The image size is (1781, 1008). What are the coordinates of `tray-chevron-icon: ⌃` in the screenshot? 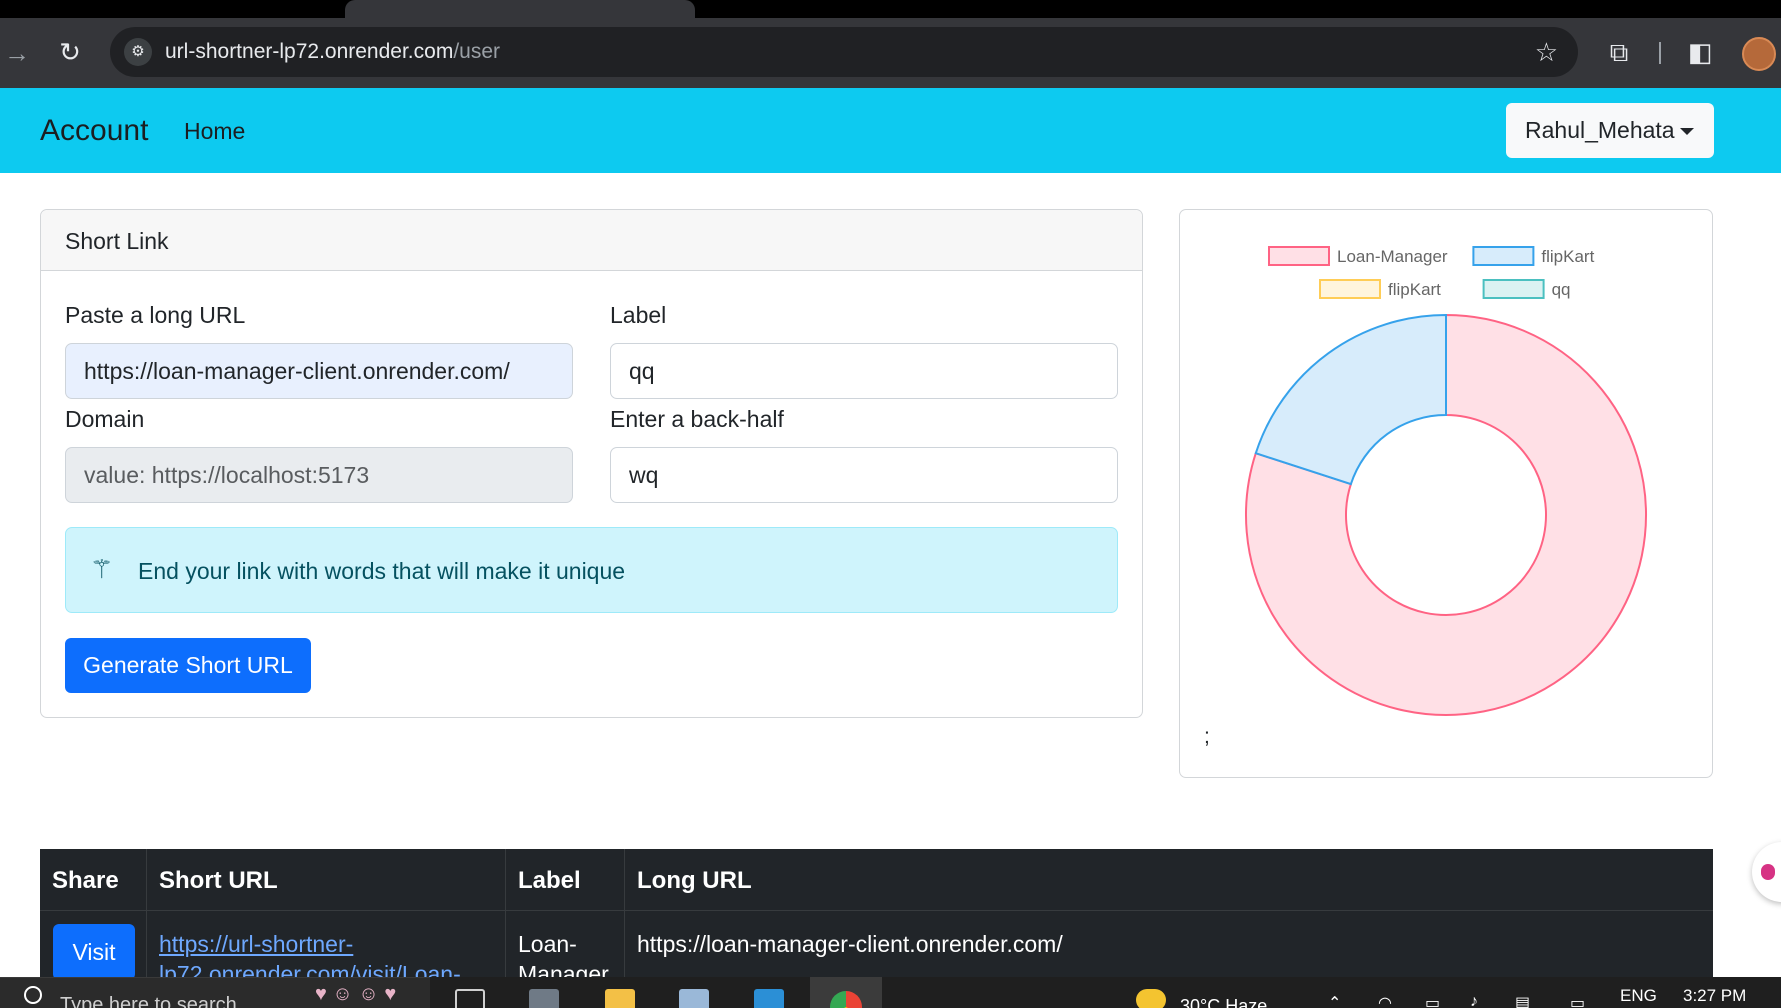 It's located at (1334, 1000).